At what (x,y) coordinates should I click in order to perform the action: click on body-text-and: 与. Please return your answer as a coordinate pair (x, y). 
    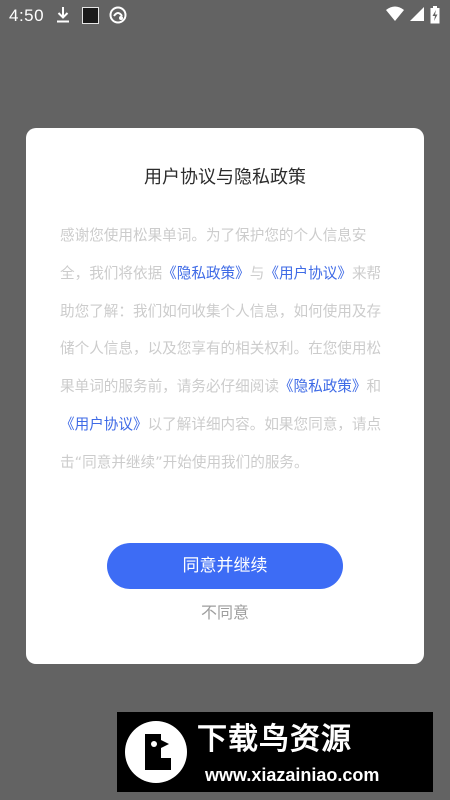
    Looking at the image, I should click on (257, 273).